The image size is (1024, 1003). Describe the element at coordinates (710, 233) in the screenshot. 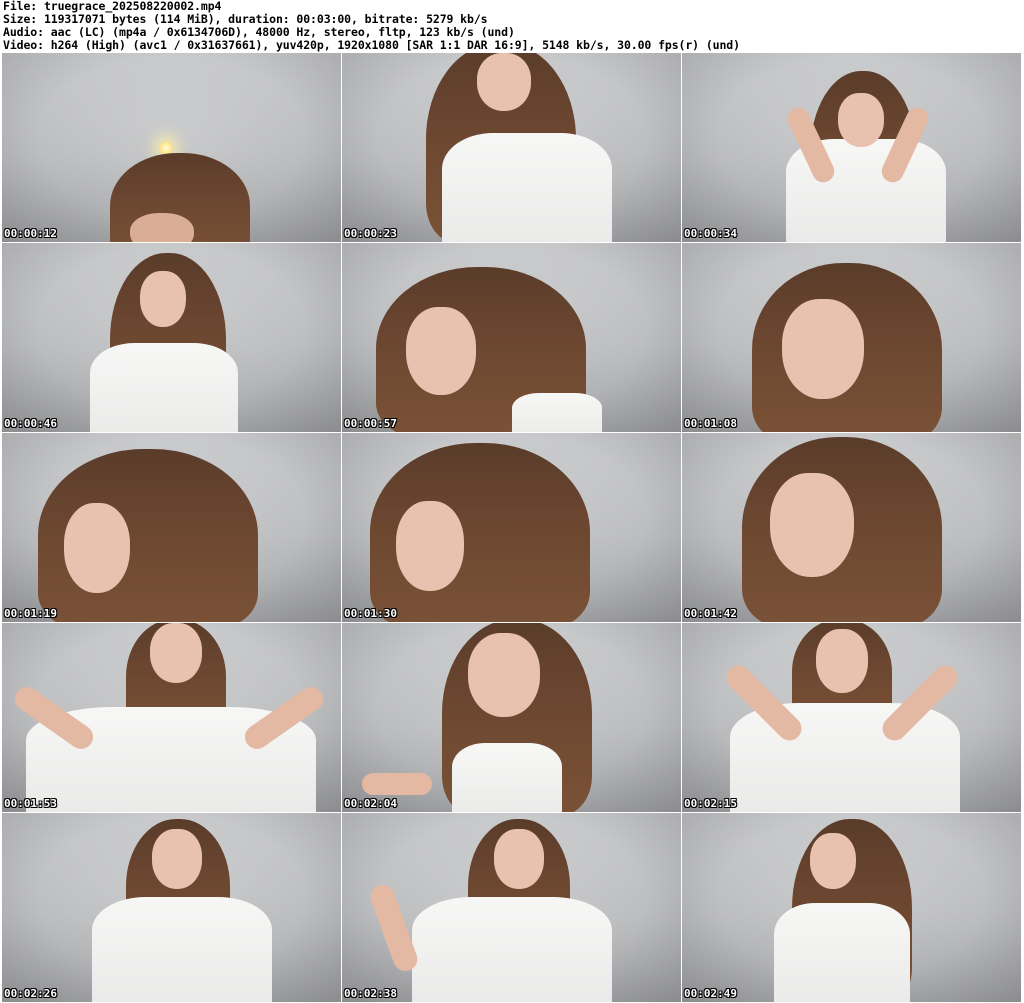

I see `thumbnail-timestamp: 00:00:34` at that location.